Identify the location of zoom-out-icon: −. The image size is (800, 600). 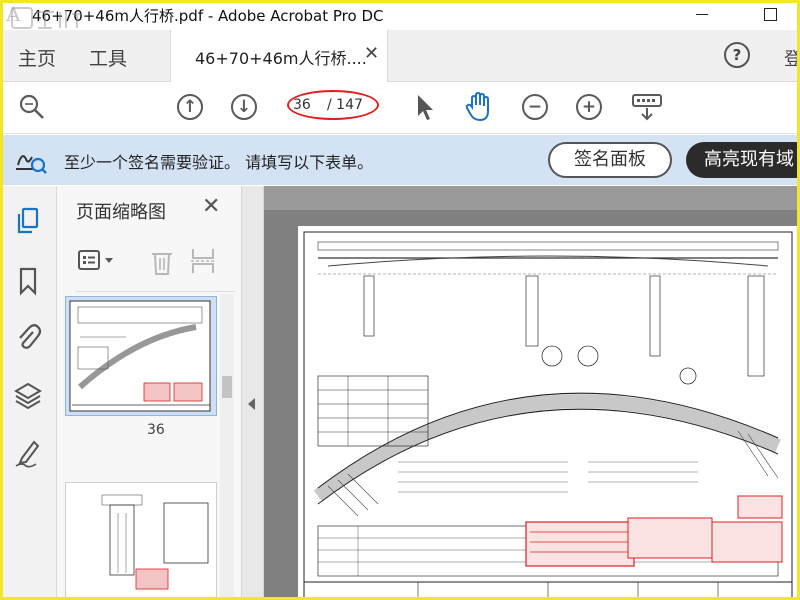
(535, 107).